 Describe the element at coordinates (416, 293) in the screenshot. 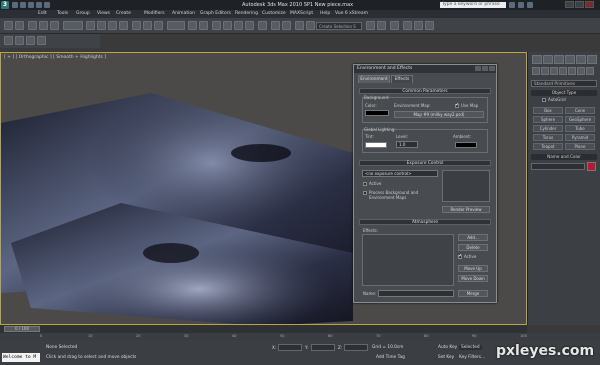

I see `effect-name-input` at that location.